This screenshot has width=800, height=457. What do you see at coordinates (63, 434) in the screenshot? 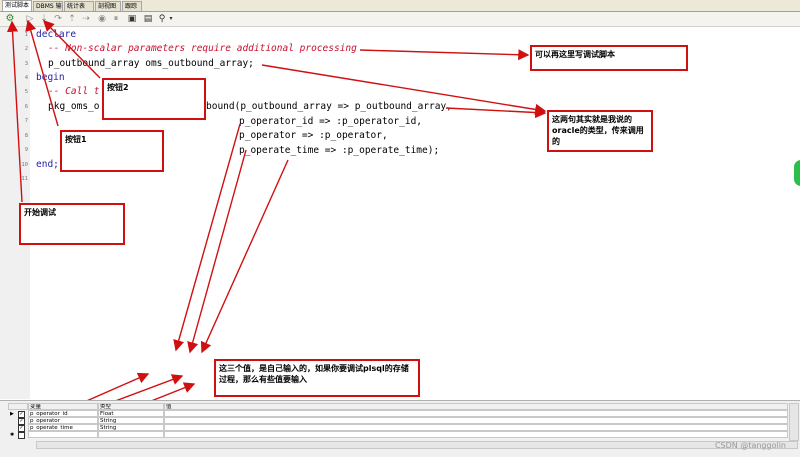
I see `grid-cell-variable` at bounding box center [63, 434].